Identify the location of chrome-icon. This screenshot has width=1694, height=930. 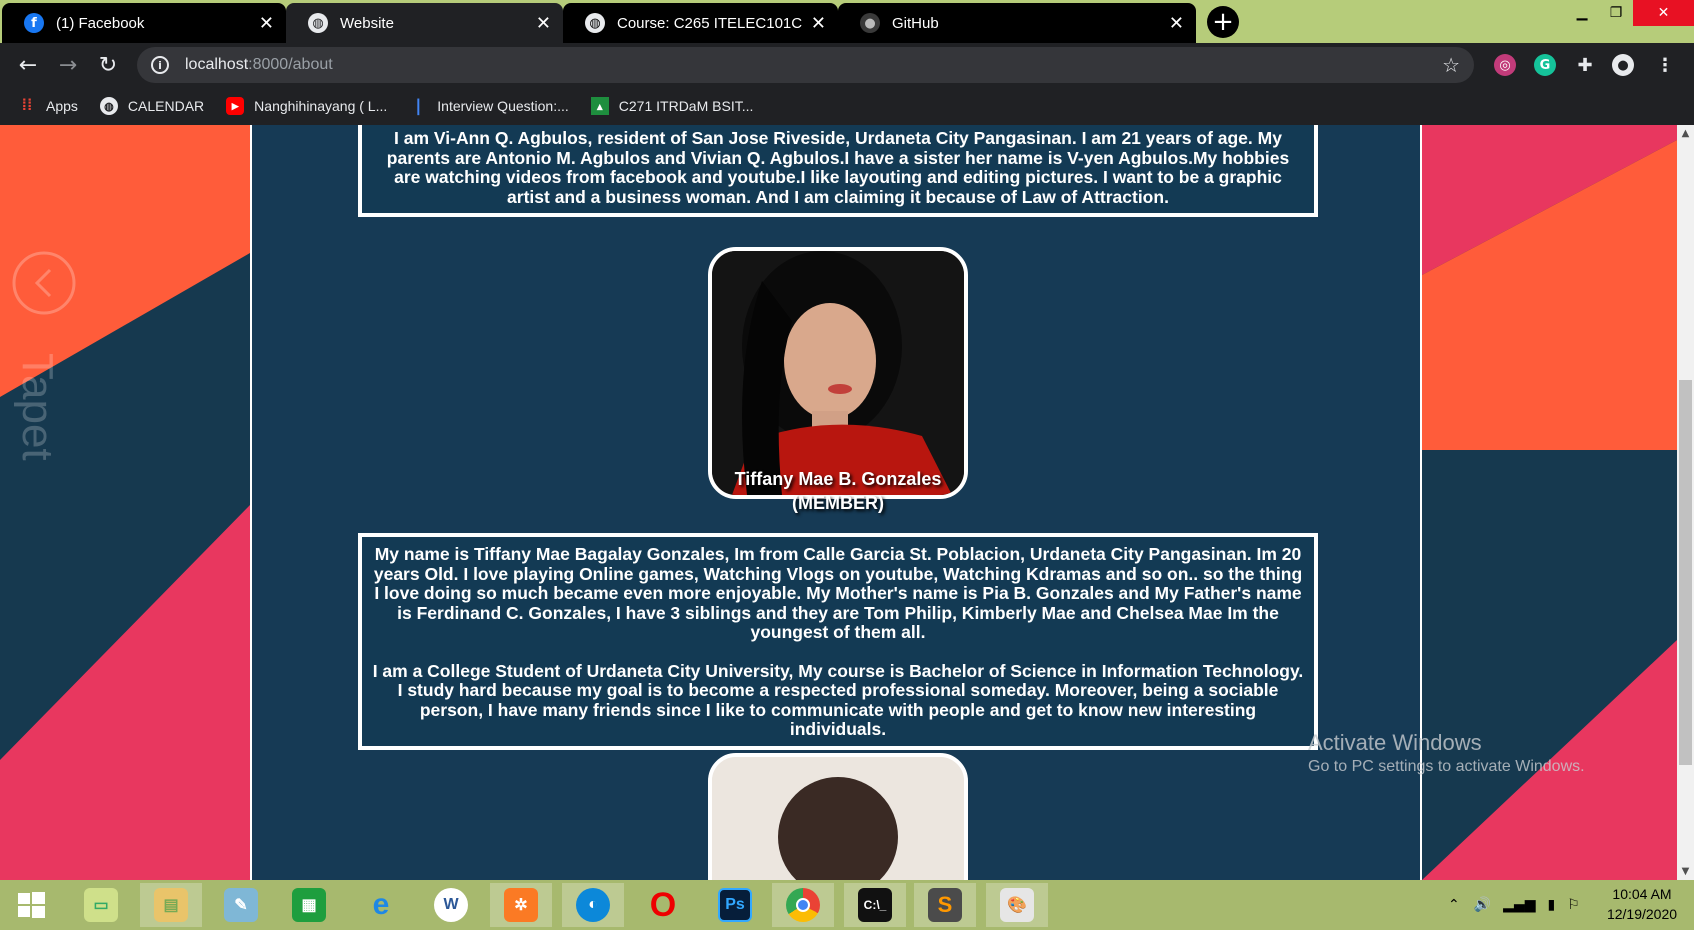
(803, 905).